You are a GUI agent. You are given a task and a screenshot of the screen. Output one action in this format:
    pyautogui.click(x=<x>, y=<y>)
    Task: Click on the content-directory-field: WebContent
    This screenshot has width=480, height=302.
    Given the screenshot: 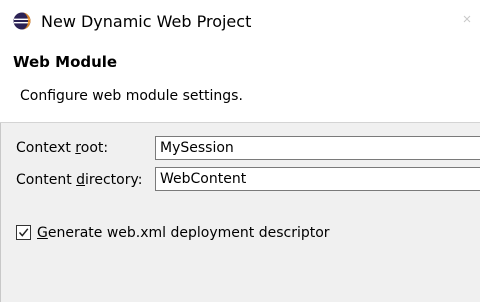 What is the action you would take?
    pyautogui.click(x=317, y=179)
    